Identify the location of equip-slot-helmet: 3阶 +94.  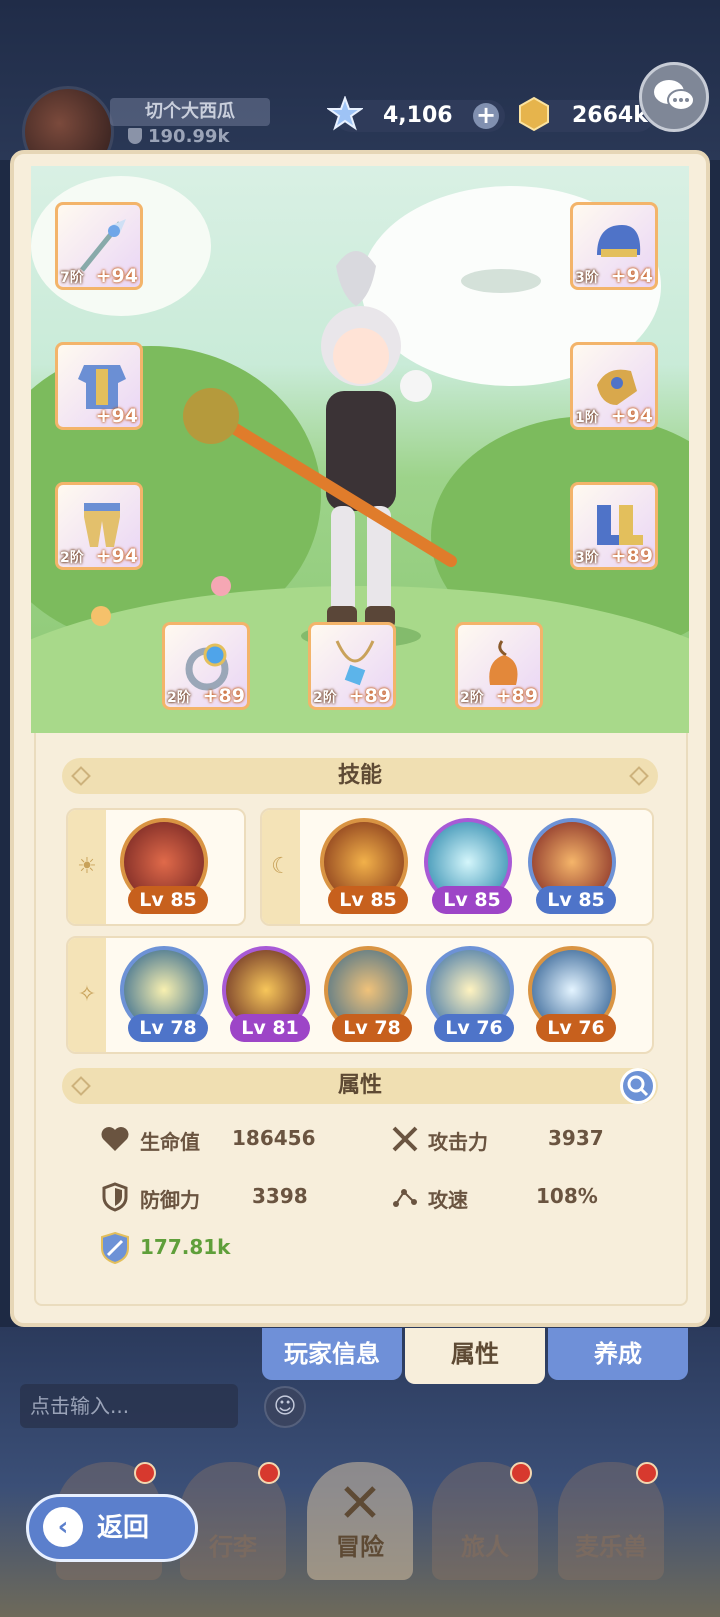
(614, 246).